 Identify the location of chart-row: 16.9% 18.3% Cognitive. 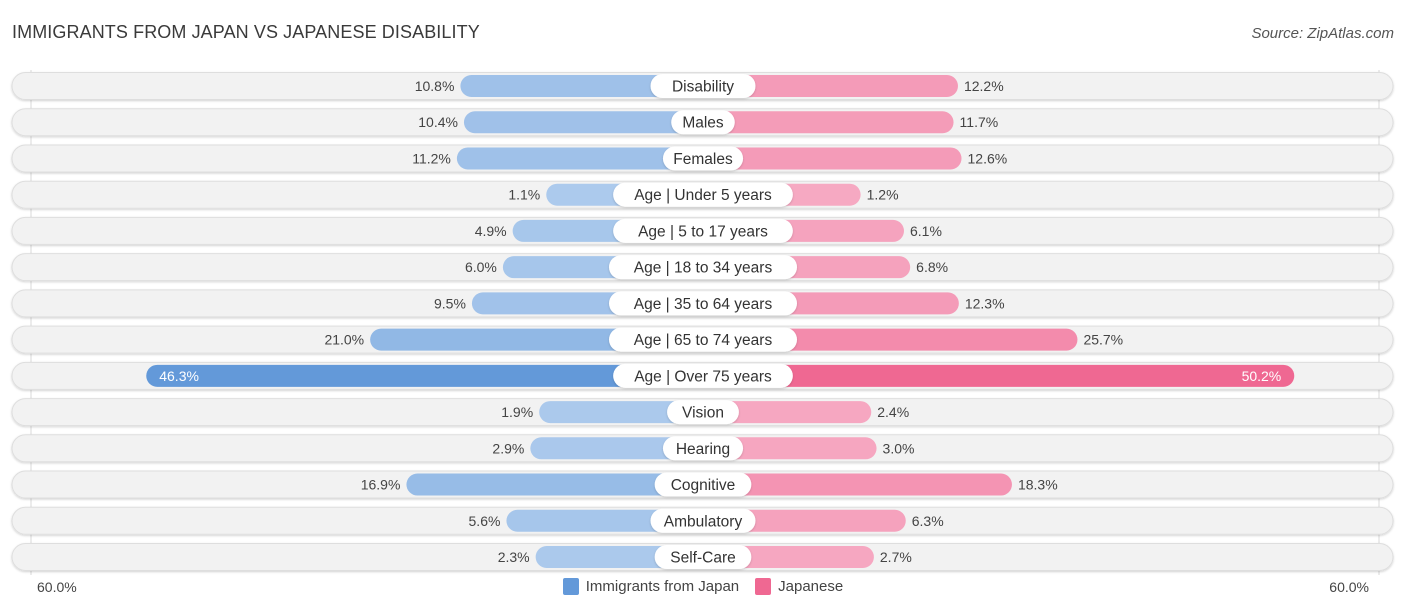
(702, 484).